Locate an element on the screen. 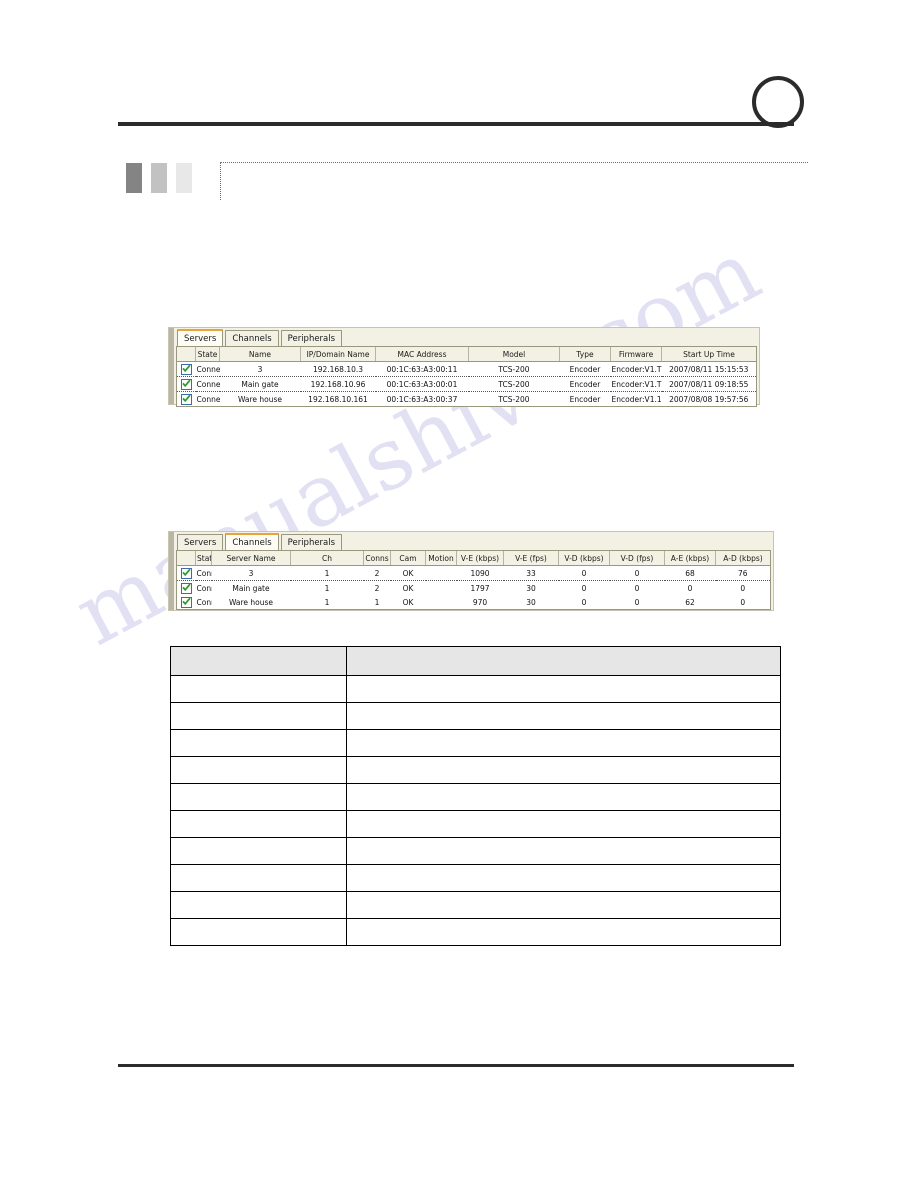 The height and width of the screenshot is (1188, 918). cell-v-d-fps: 0 is located at coordinates (637, 587).